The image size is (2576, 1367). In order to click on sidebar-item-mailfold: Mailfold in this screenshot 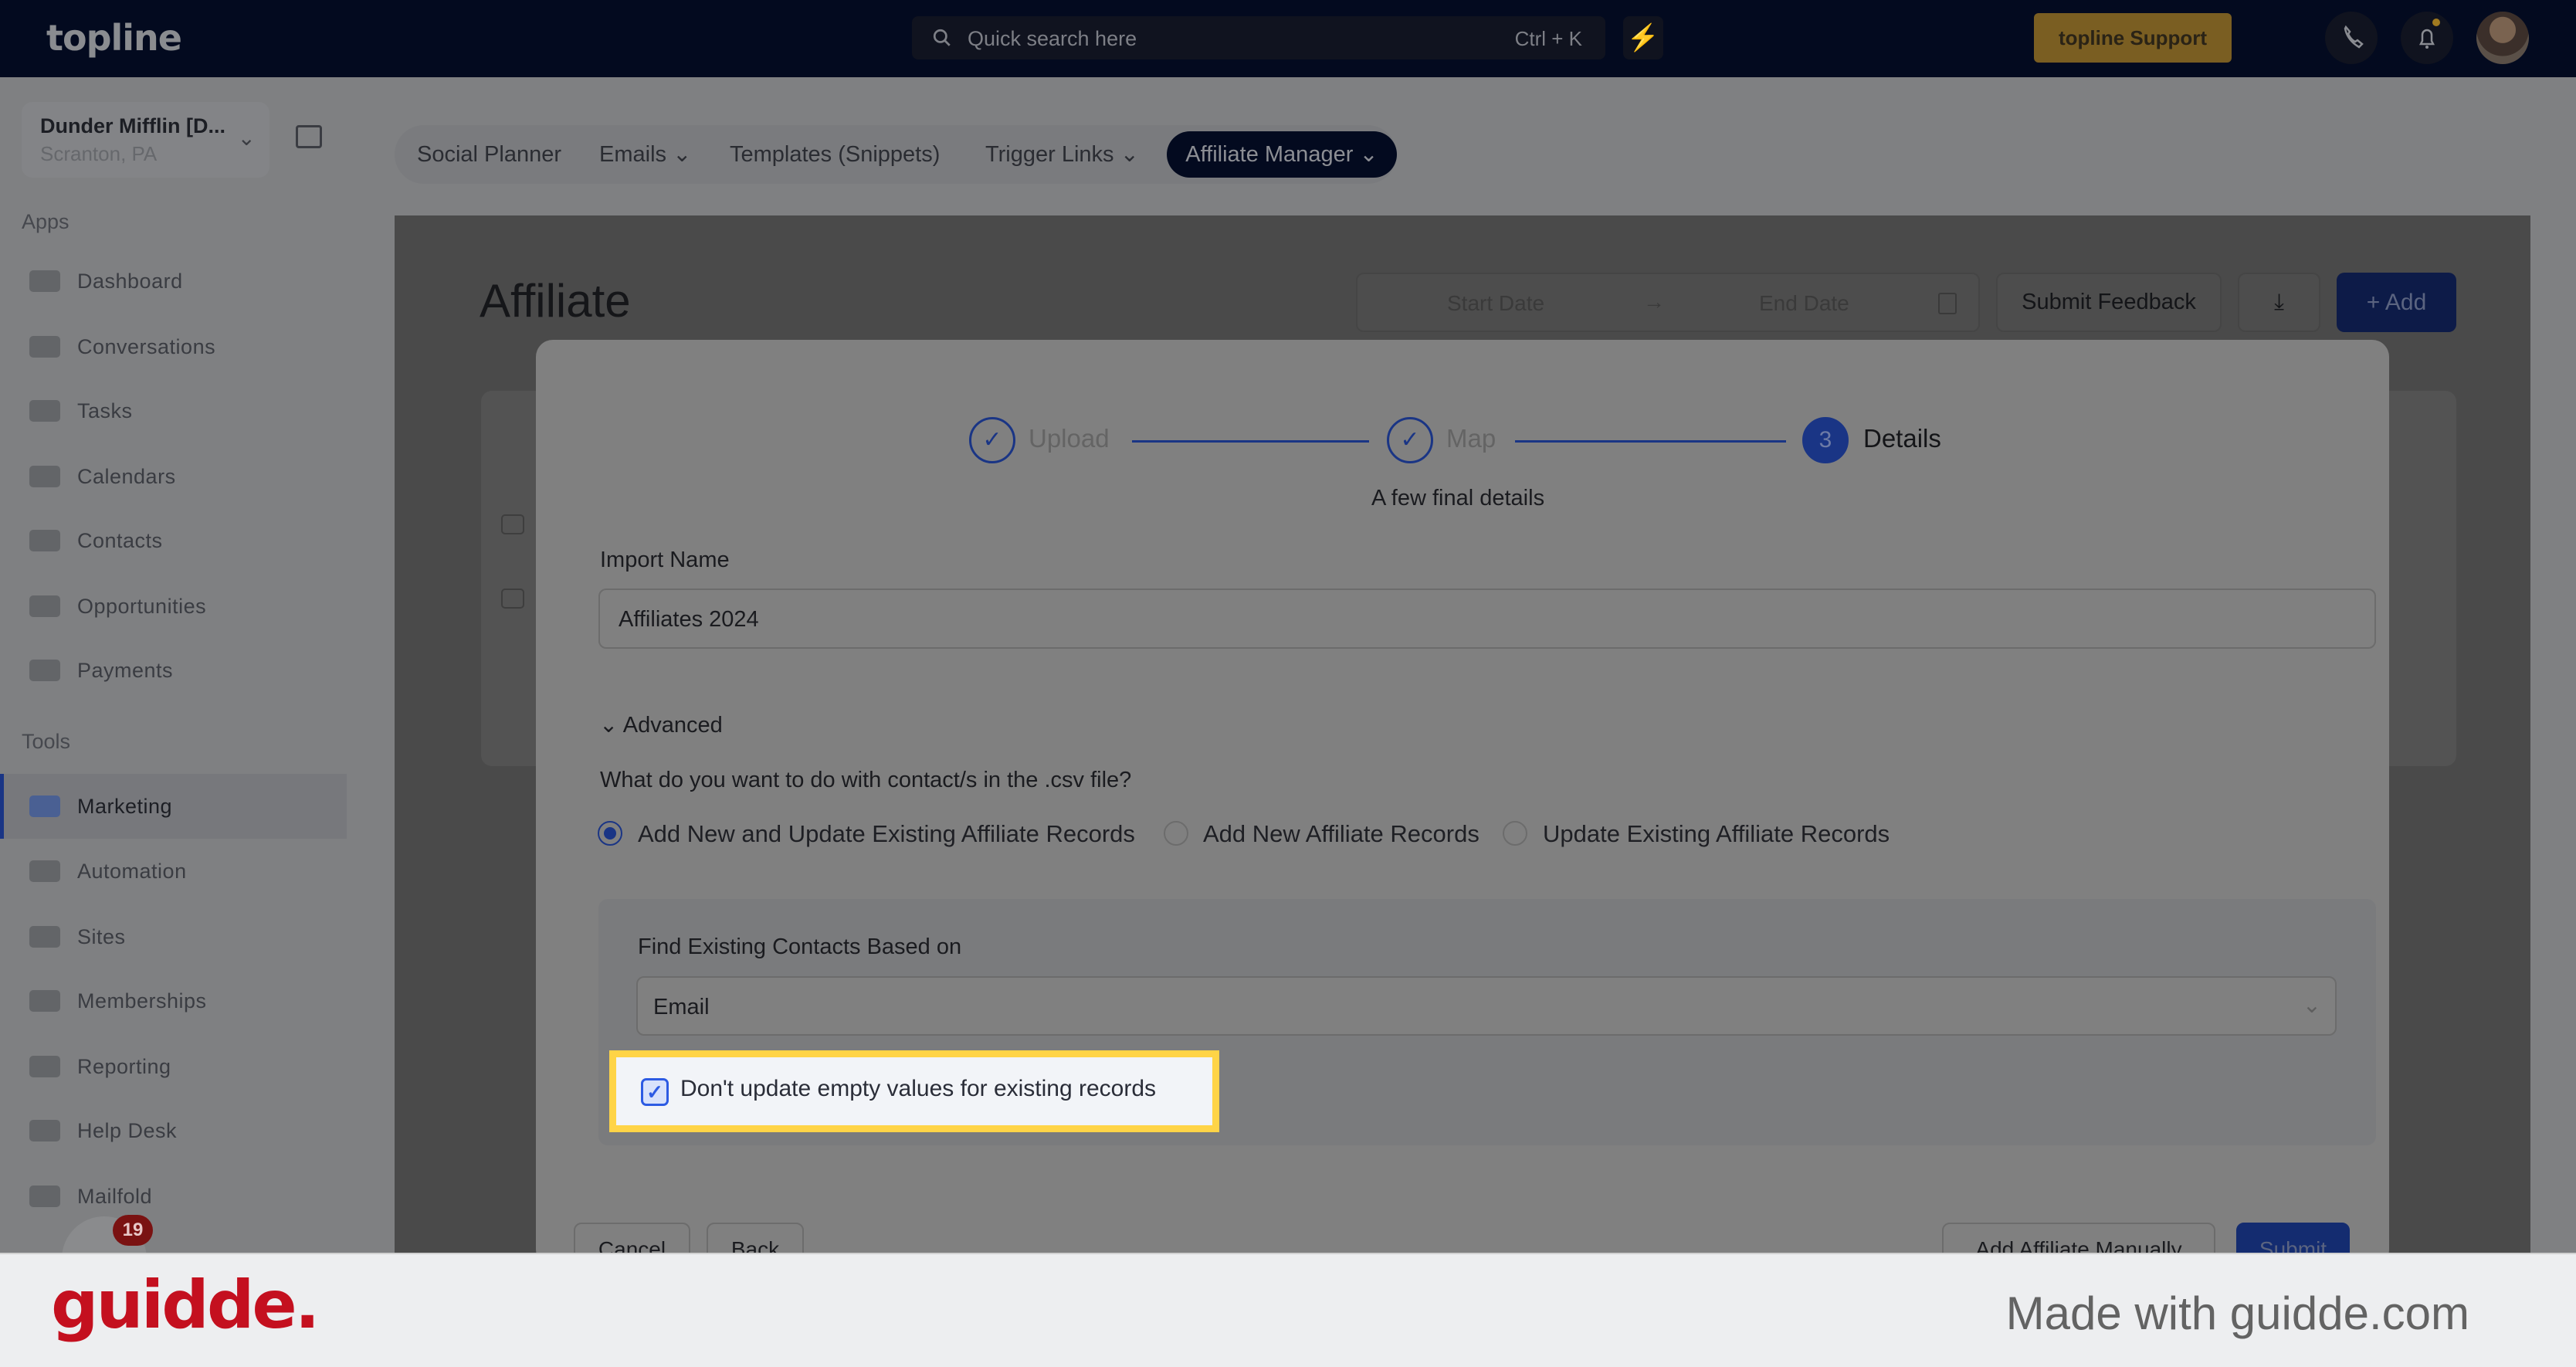, I will do `click(173, 1196)`.